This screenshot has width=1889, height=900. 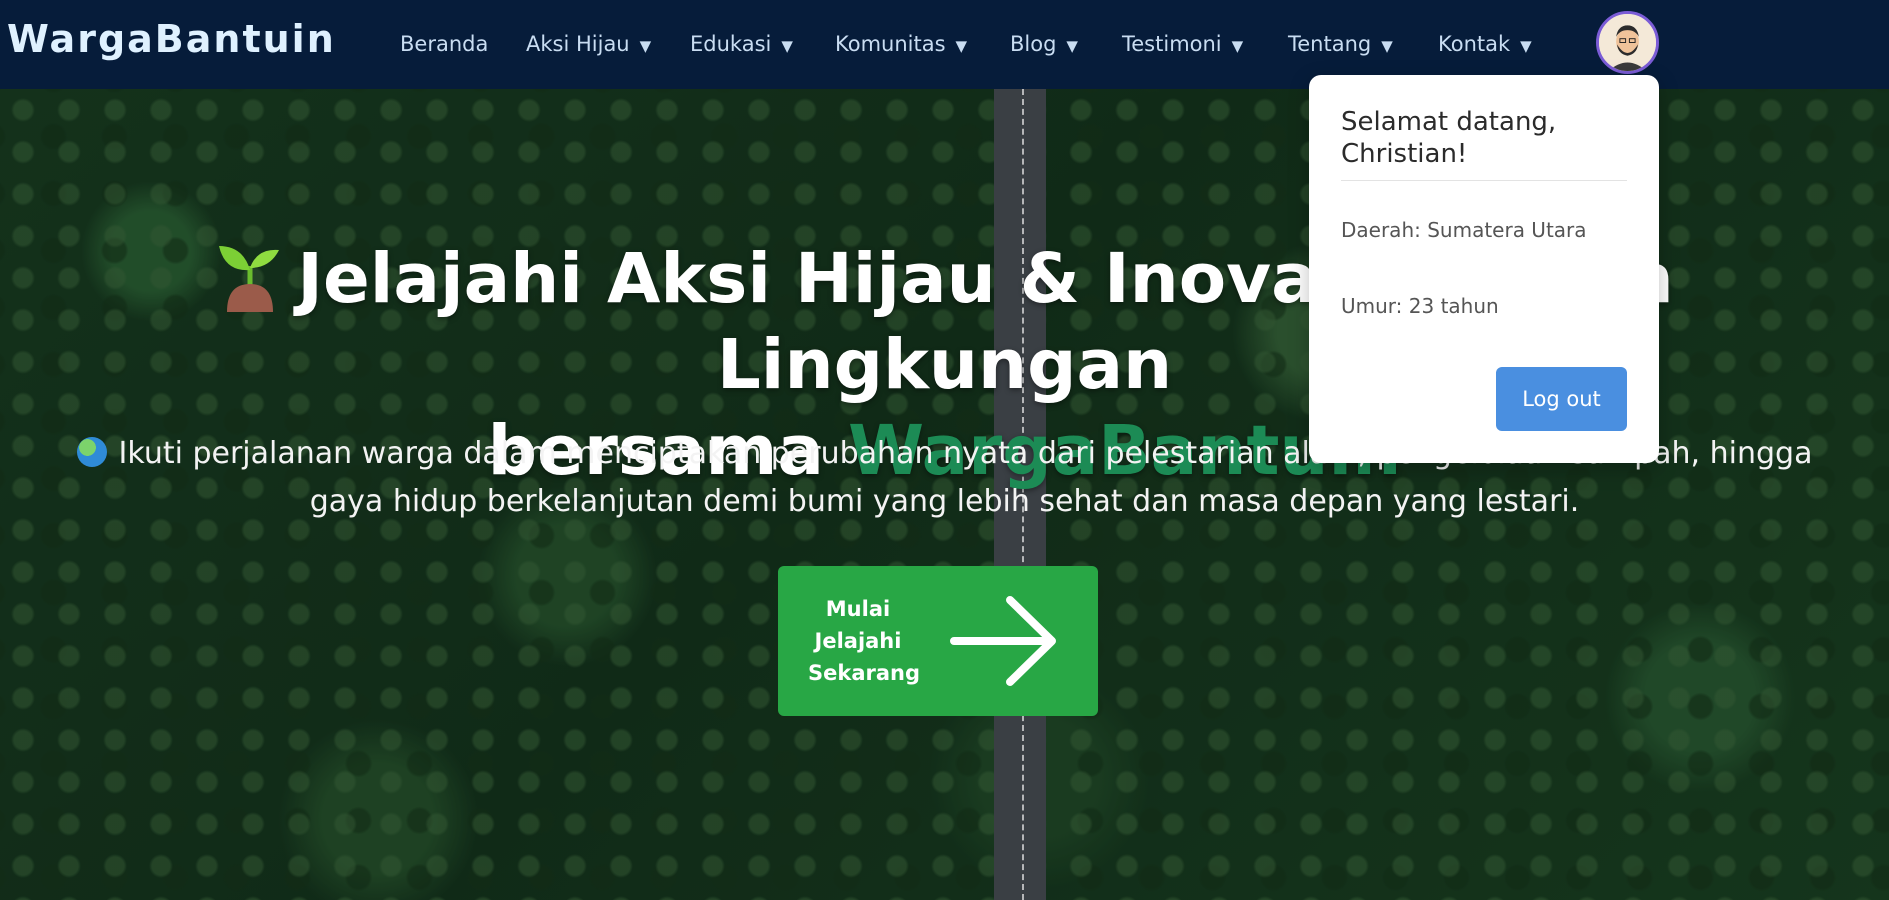 I want to click on profile-greeting: Selamat datang, Christian!, so click(x=1449, y=138).